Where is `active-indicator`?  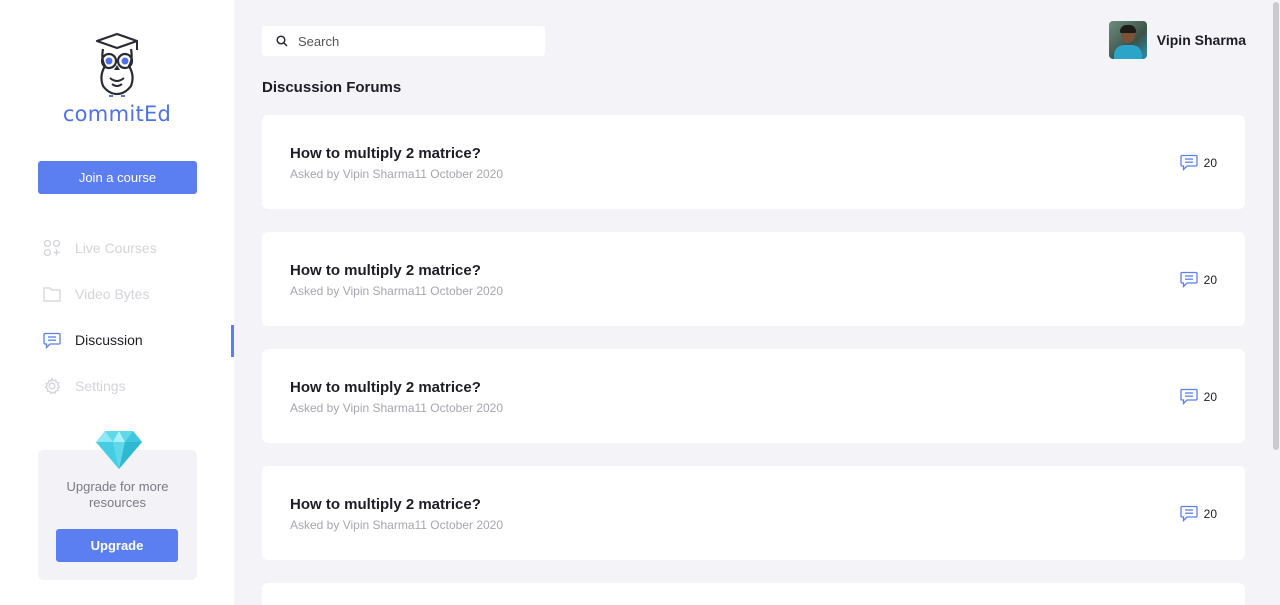 active-indicator is located at coordinates (232, 341).